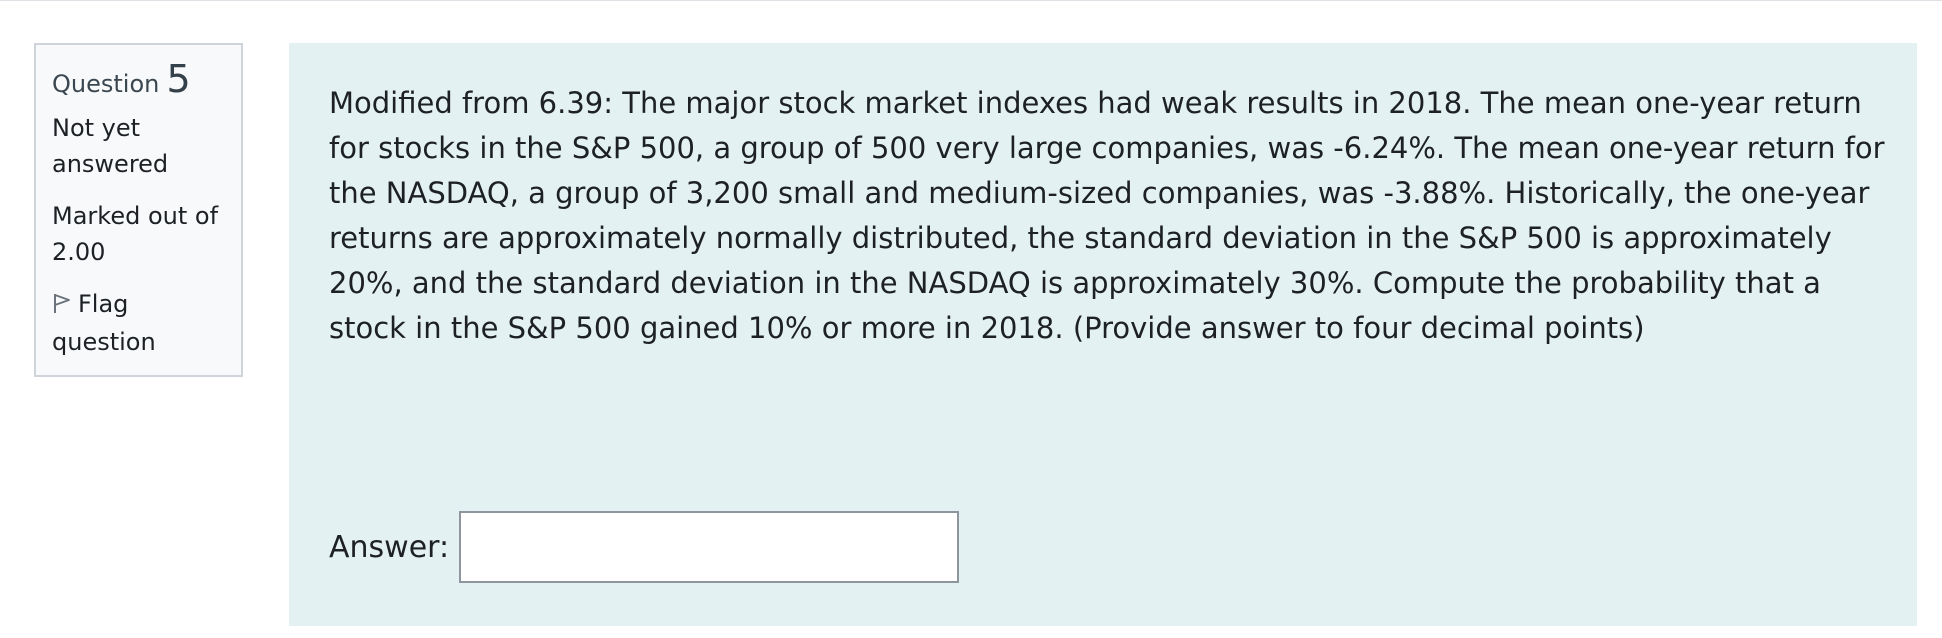 Image resolution: width=1942 pixels, height=638 pixels. I want to click on answer-row: Answer:, so click(644, 547).